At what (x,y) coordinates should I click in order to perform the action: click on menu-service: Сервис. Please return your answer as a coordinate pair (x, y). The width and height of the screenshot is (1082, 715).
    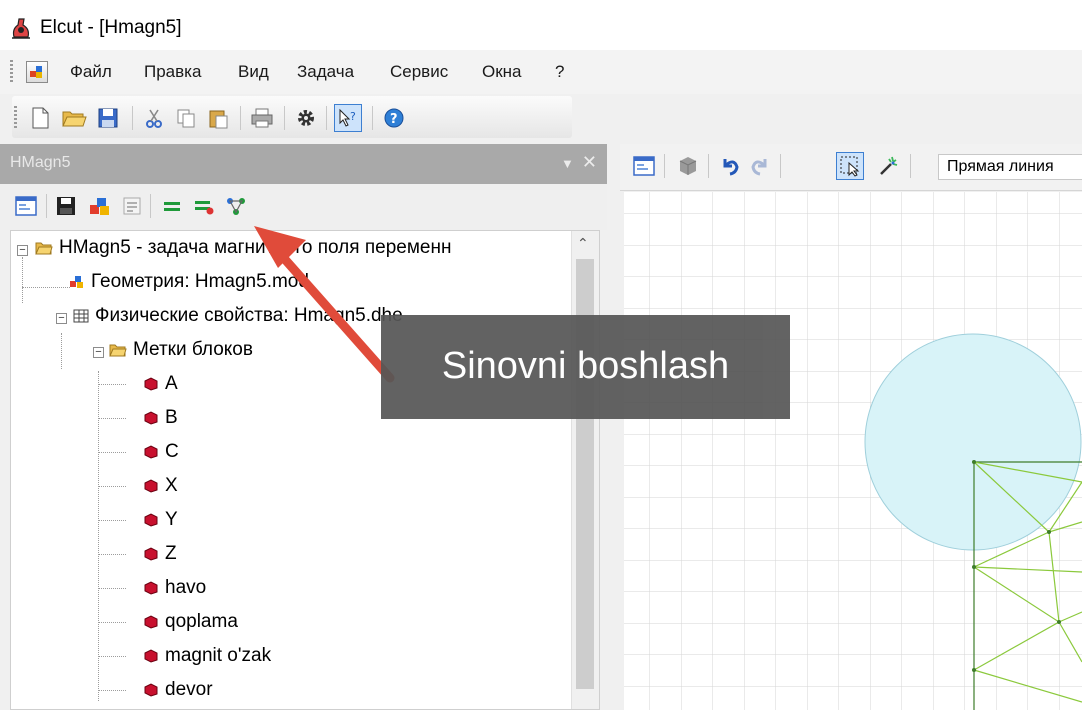
    Looking at the image, I should click on (419, 72).